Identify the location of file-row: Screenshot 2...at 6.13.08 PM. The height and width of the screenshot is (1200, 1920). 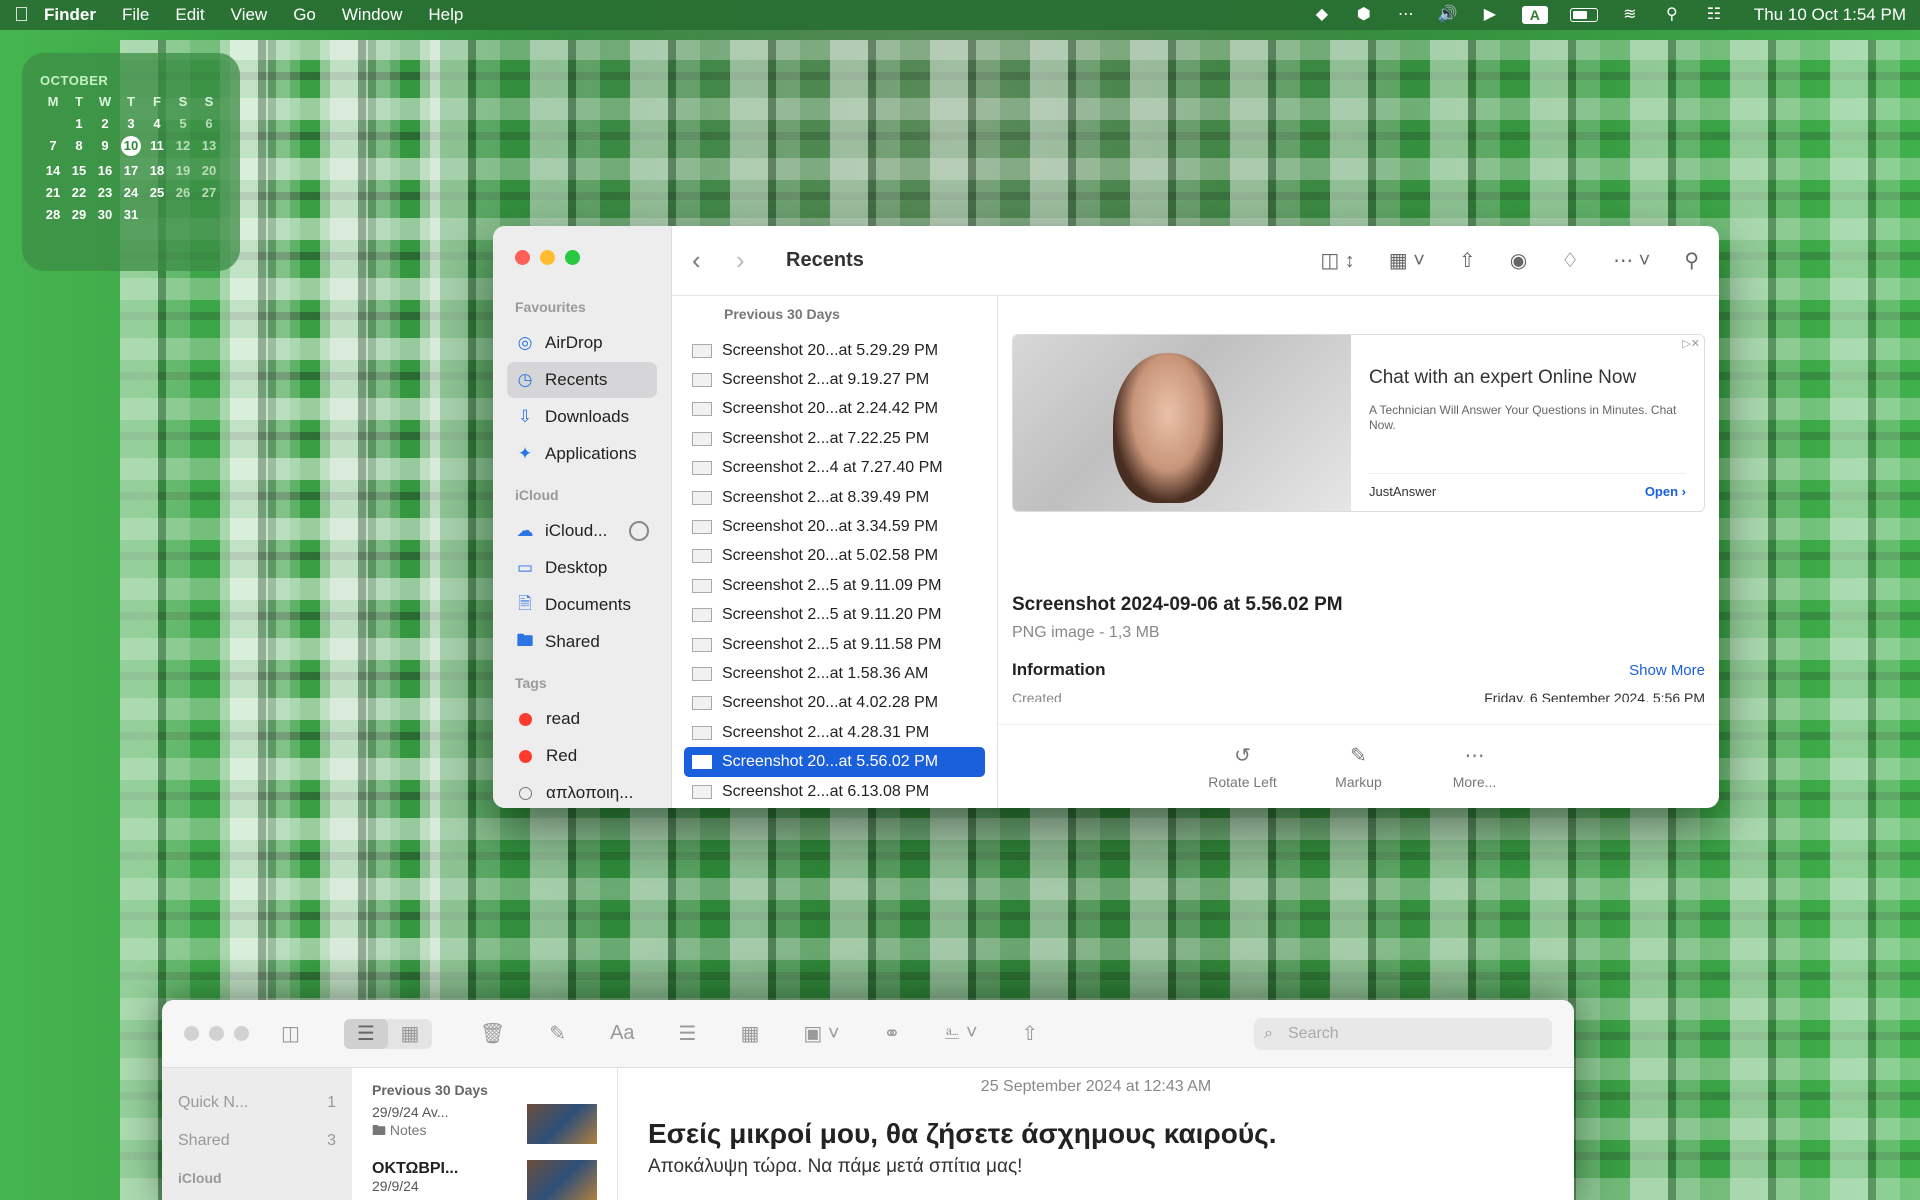
(834, 791).